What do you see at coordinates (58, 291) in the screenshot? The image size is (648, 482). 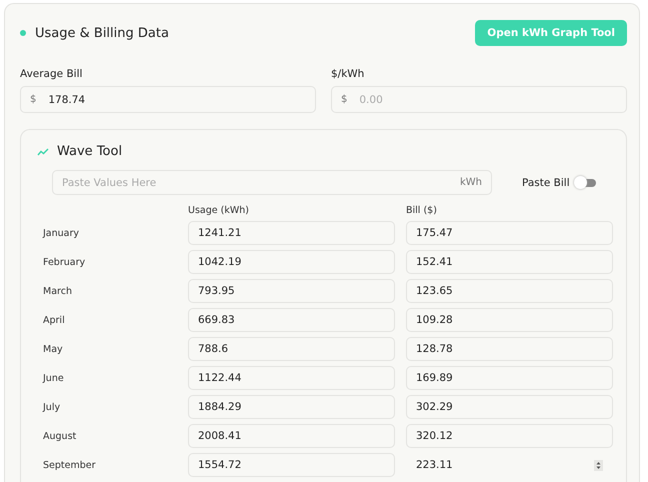 I see `month-label: March` at bounding box center [58, 291].